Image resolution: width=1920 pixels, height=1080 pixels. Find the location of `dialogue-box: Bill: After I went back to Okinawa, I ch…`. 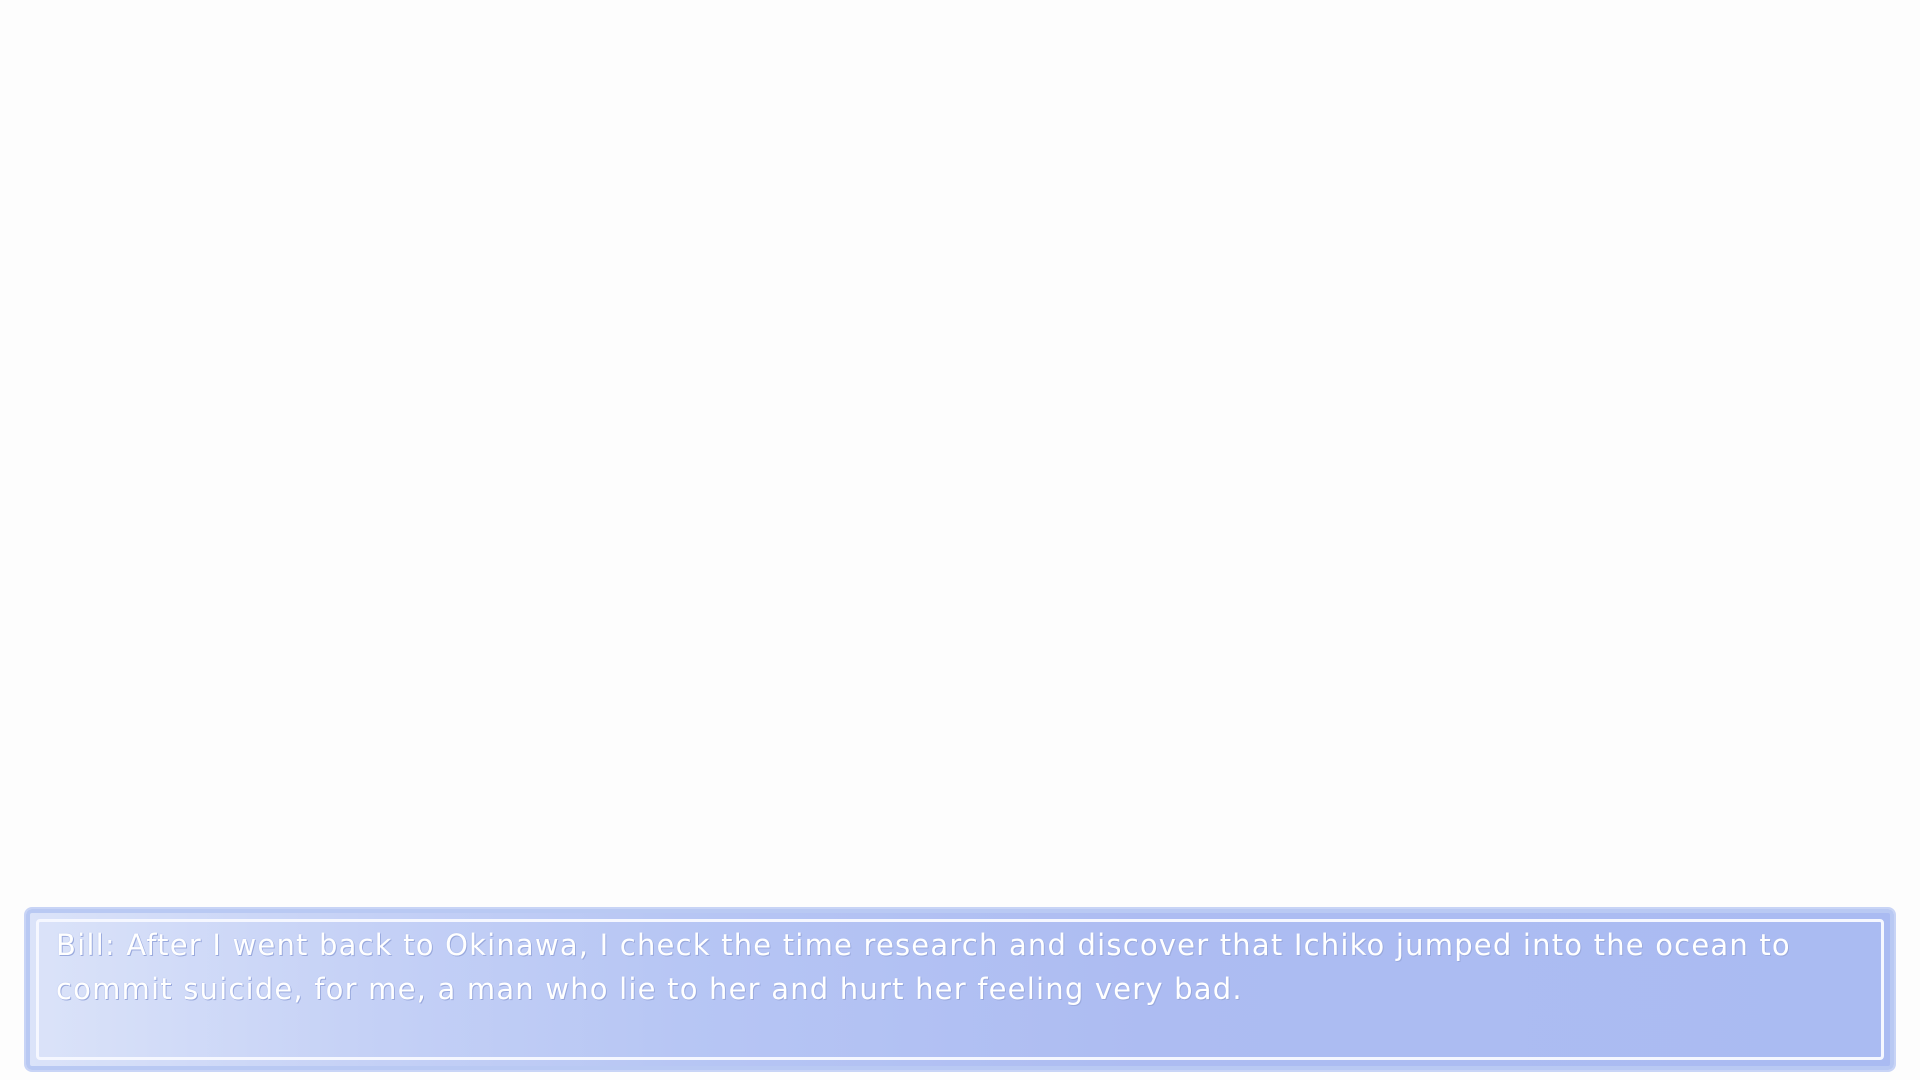

dialogue-box: Bill: After I went back to Okinawa, I ch… is located at coordinates (960, 989).